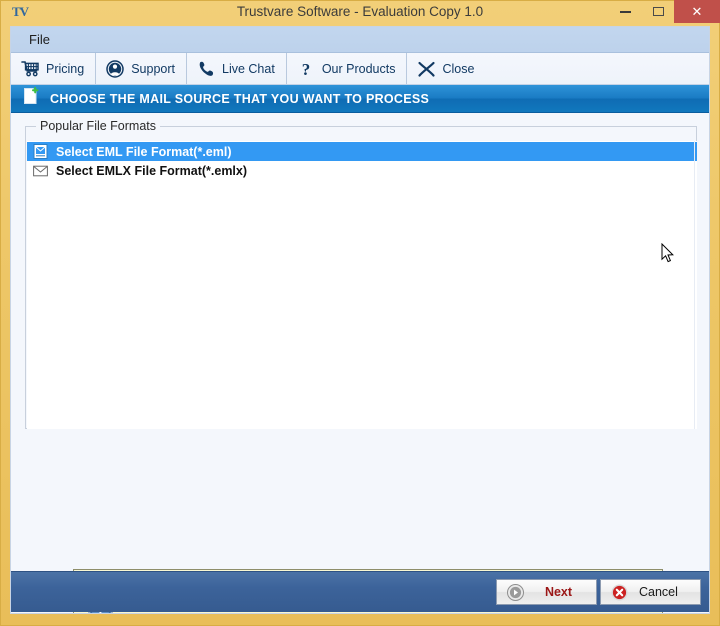 The width and height of the screenshot is (720, 626). Describe the element at coordinates (426, 69) in the screenshot. I see `x-cross-icon` at that location.